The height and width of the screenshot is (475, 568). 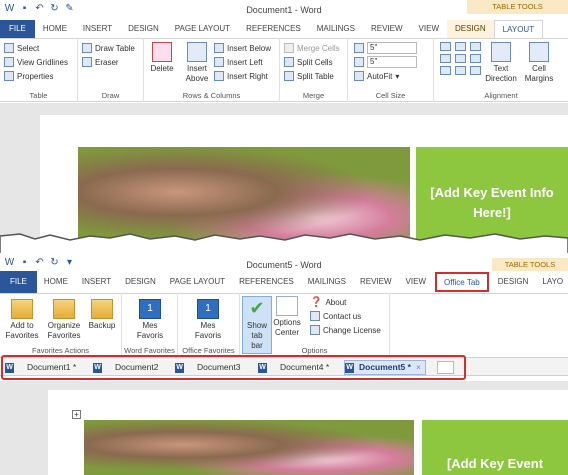 I want to click on insert-left-icon, so click(x=219, y=62).